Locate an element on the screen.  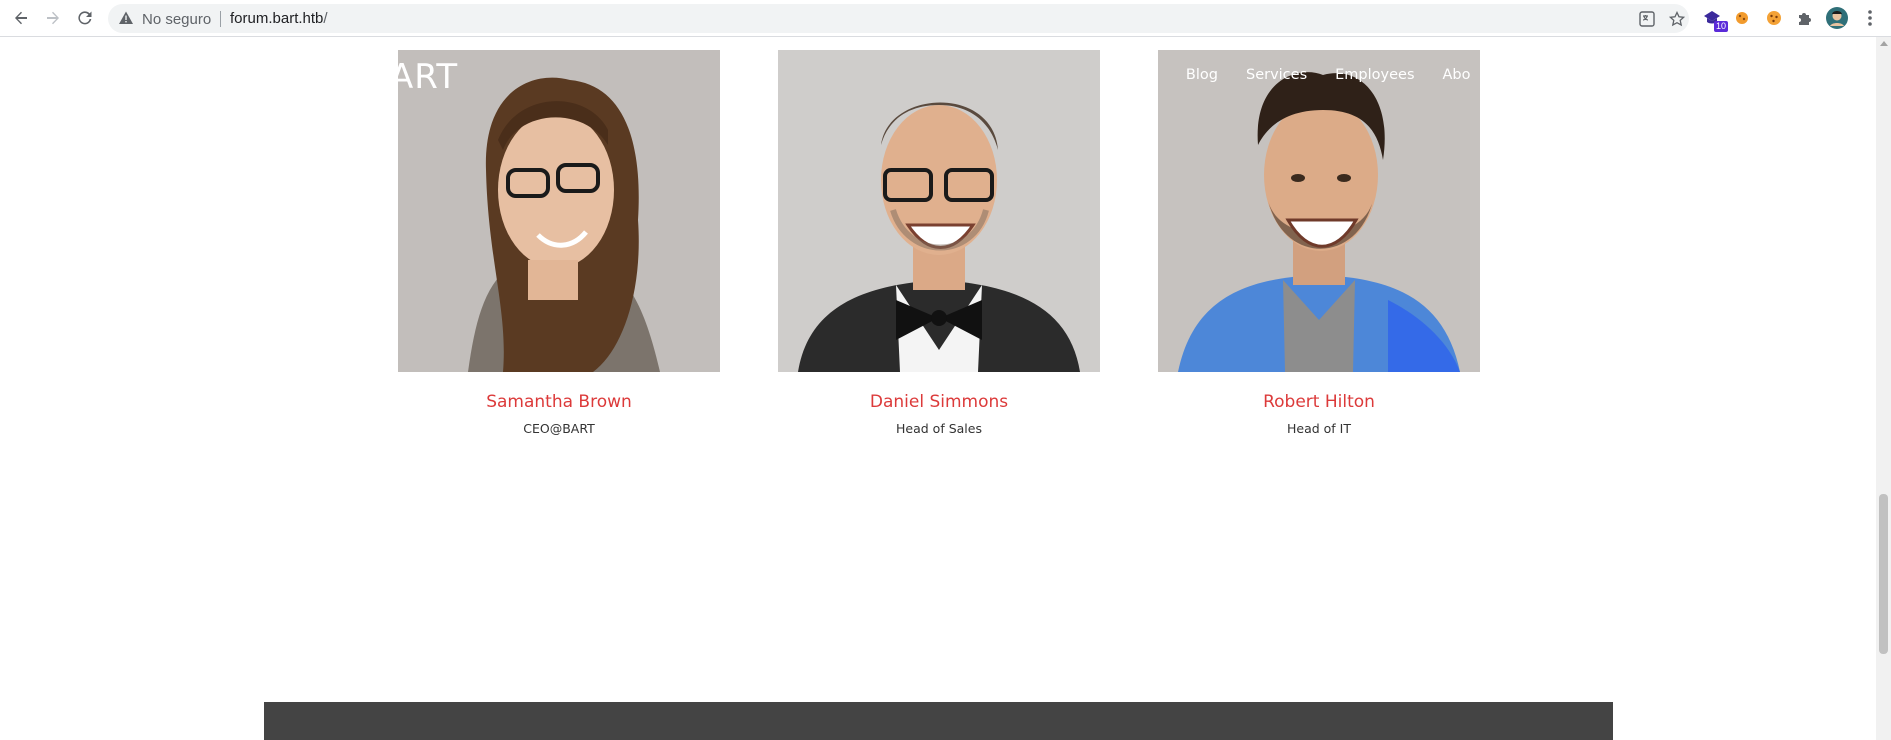
nav-link: Employees is located at coordinates (1374, 75).